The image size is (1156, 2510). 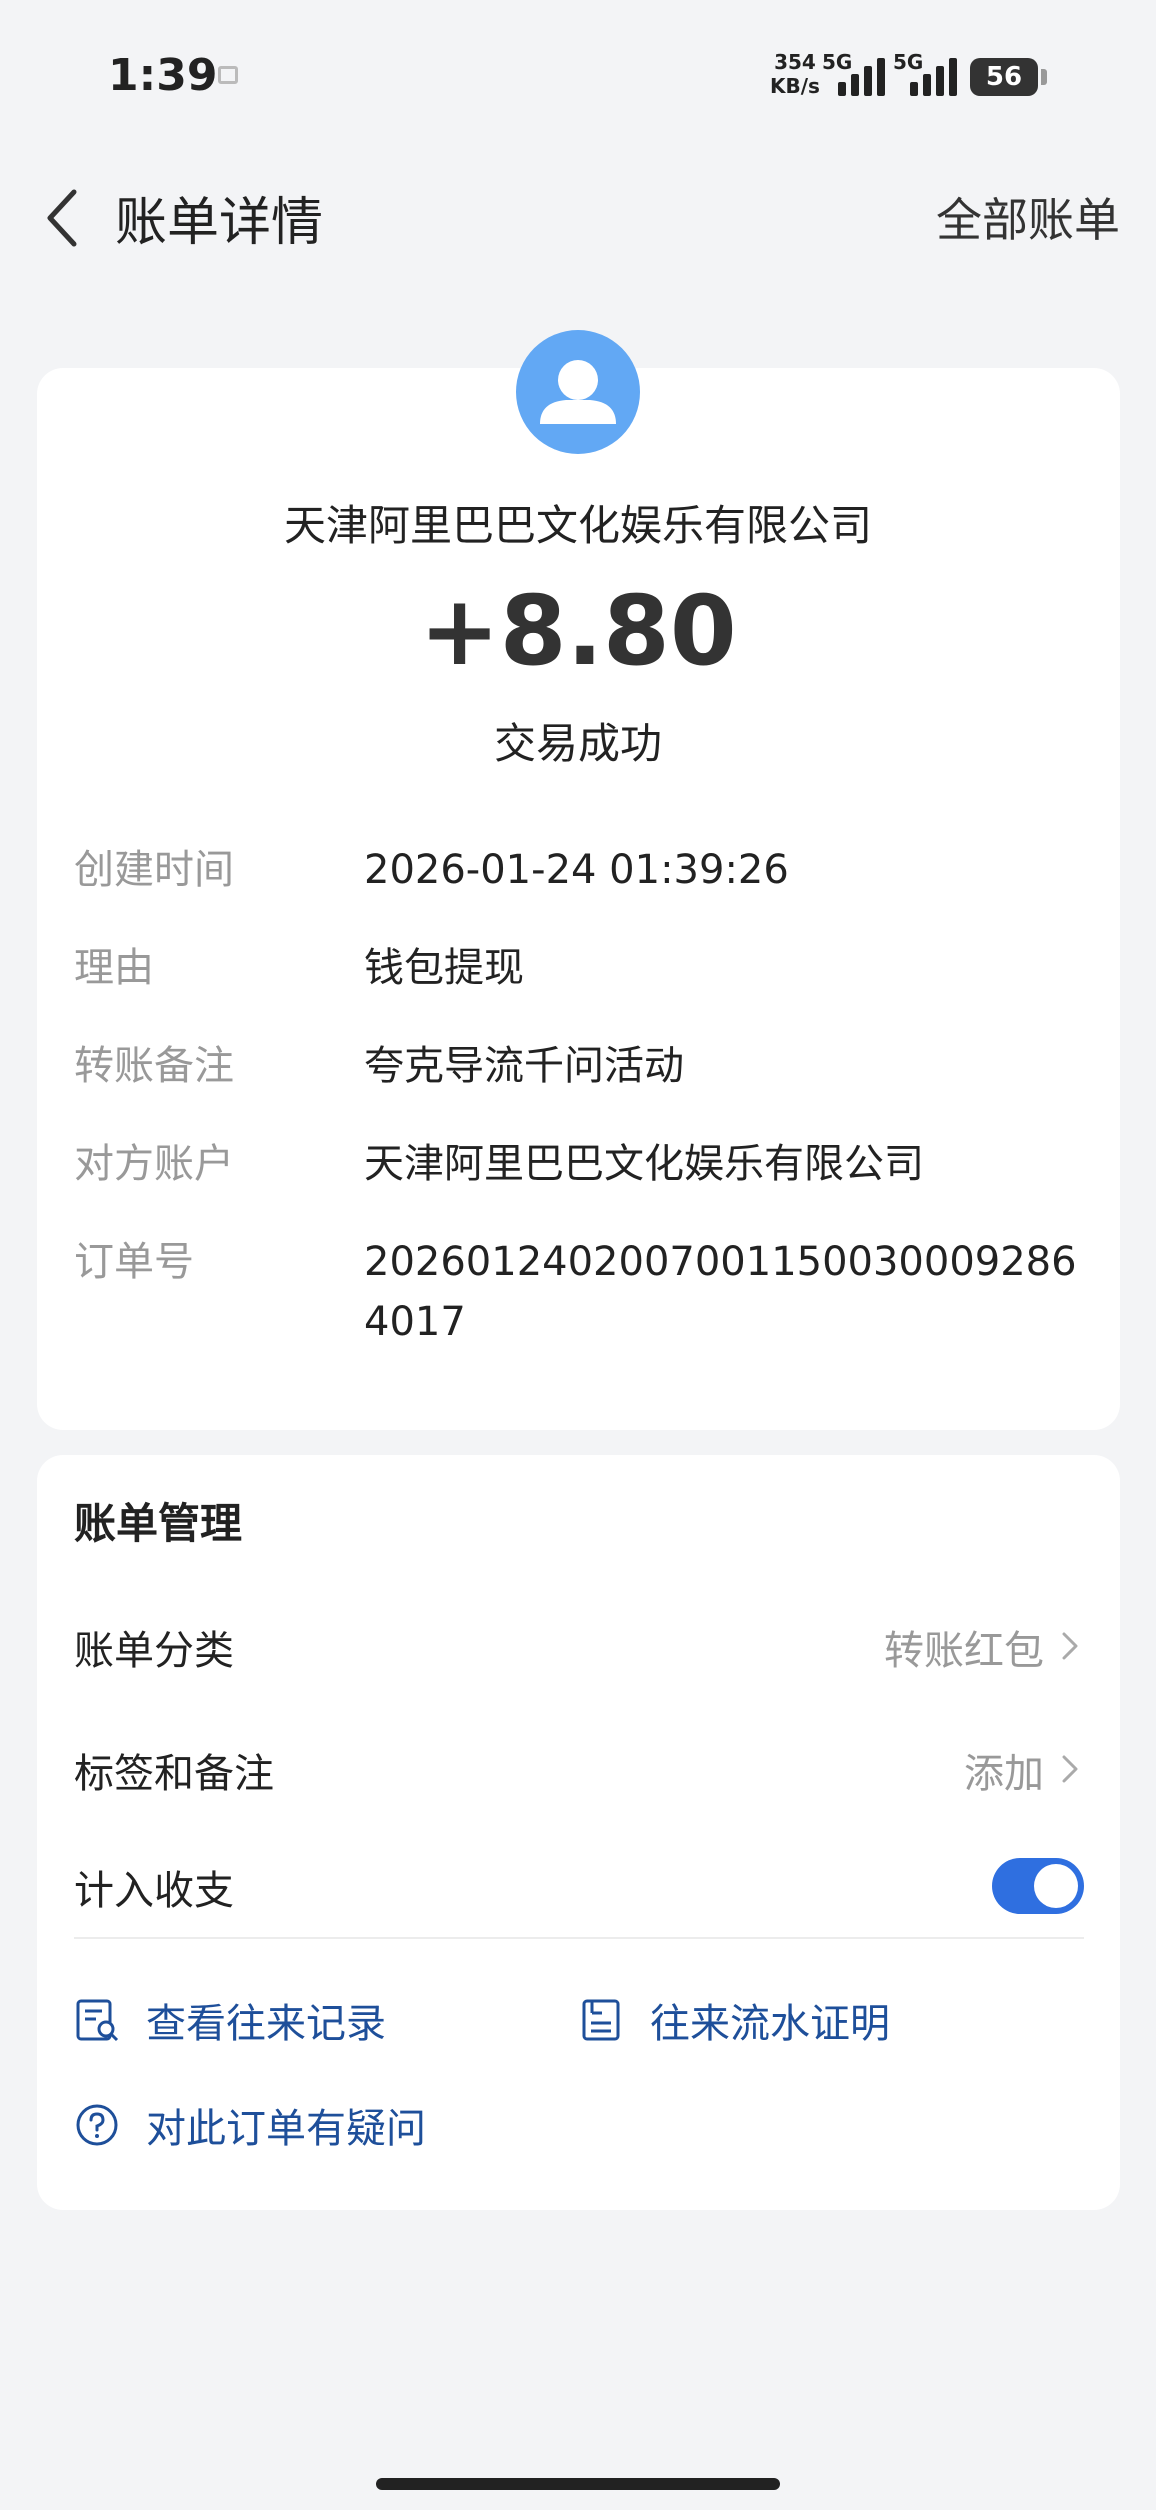 What do you see at coordinates (174, 1774) in the screenshot?
I see `tags-notes-label: 标签和备注` at bounding box center [174, 1774].